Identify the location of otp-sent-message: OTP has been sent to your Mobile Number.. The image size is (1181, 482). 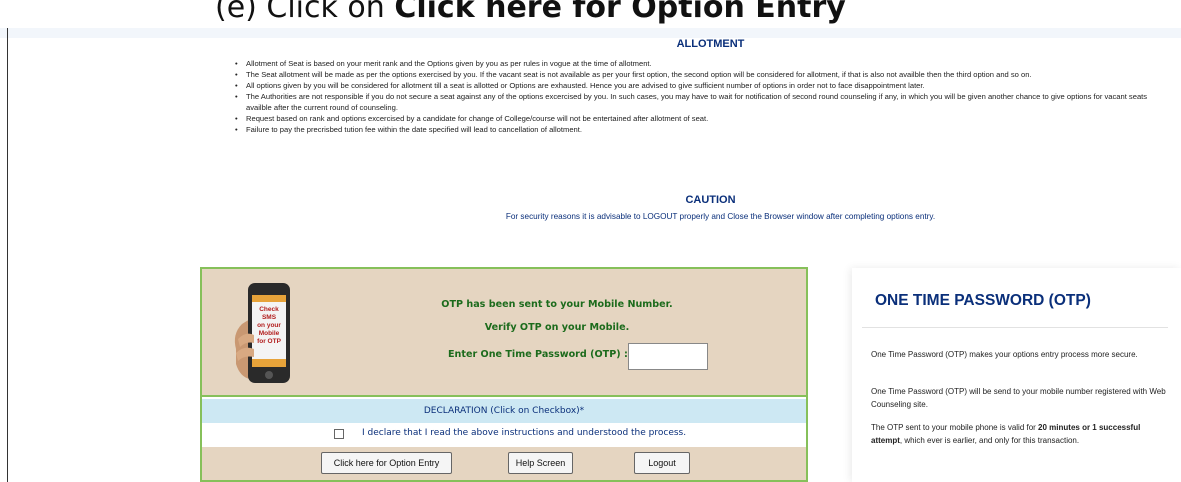
(557, 304).